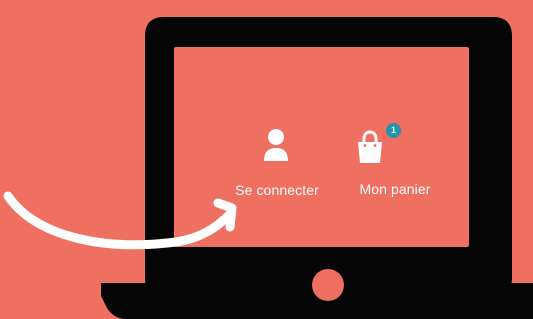 The height and width of the screenshot is (319, 533). Describe the element at coordinates (395, 189) in the screenshot. I see `cart-label: Mon panier` at that location.